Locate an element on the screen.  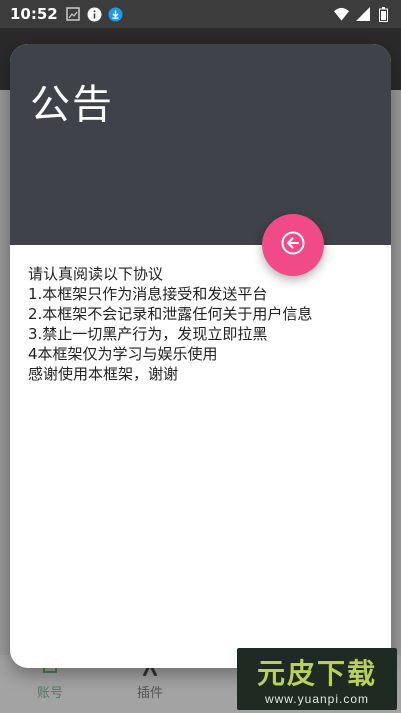
status-bar: 10:52 is located at coordinates (200, 14).